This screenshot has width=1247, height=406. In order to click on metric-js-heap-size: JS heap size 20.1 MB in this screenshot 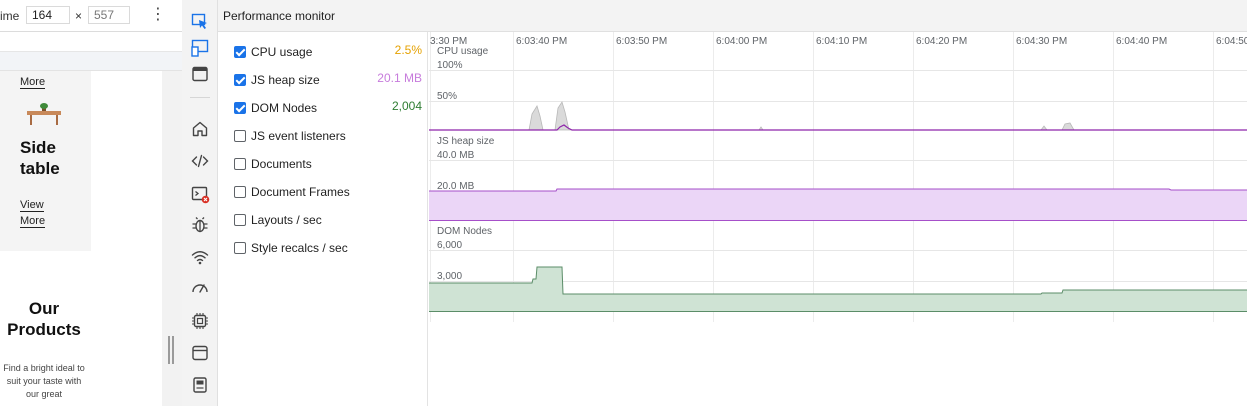, I will do `click(327, 81)`.